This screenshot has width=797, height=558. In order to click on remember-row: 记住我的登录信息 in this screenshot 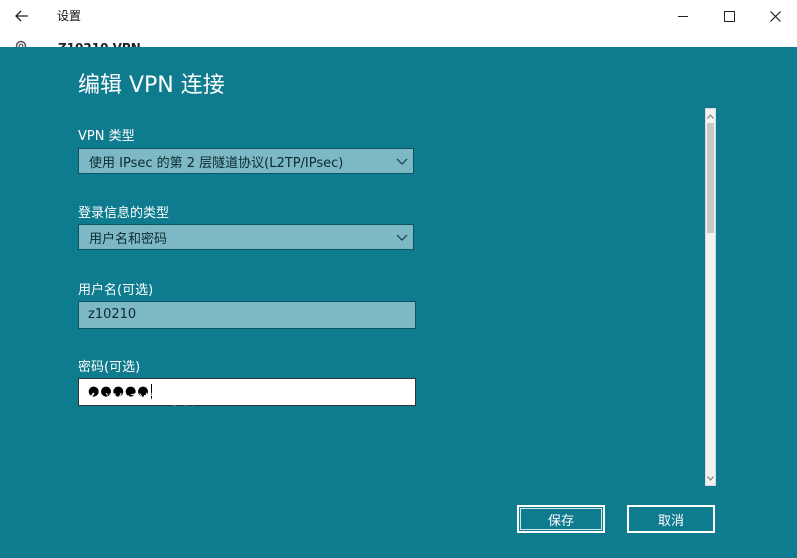, I will do `click(143, 398)`.